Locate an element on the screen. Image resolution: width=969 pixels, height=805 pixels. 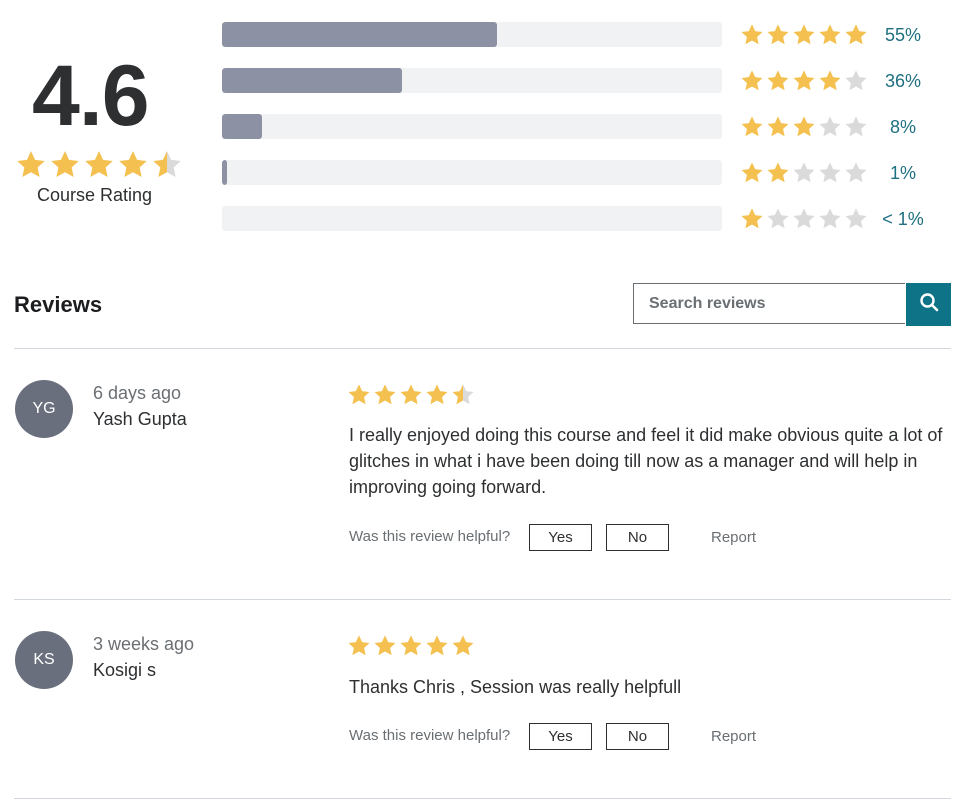
review-author: Yash Gupta is located at coordinates (140, 419).